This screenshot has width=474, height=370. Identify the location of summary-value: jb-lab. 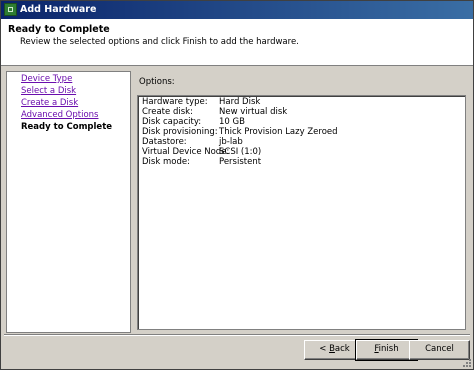
(231, 142).